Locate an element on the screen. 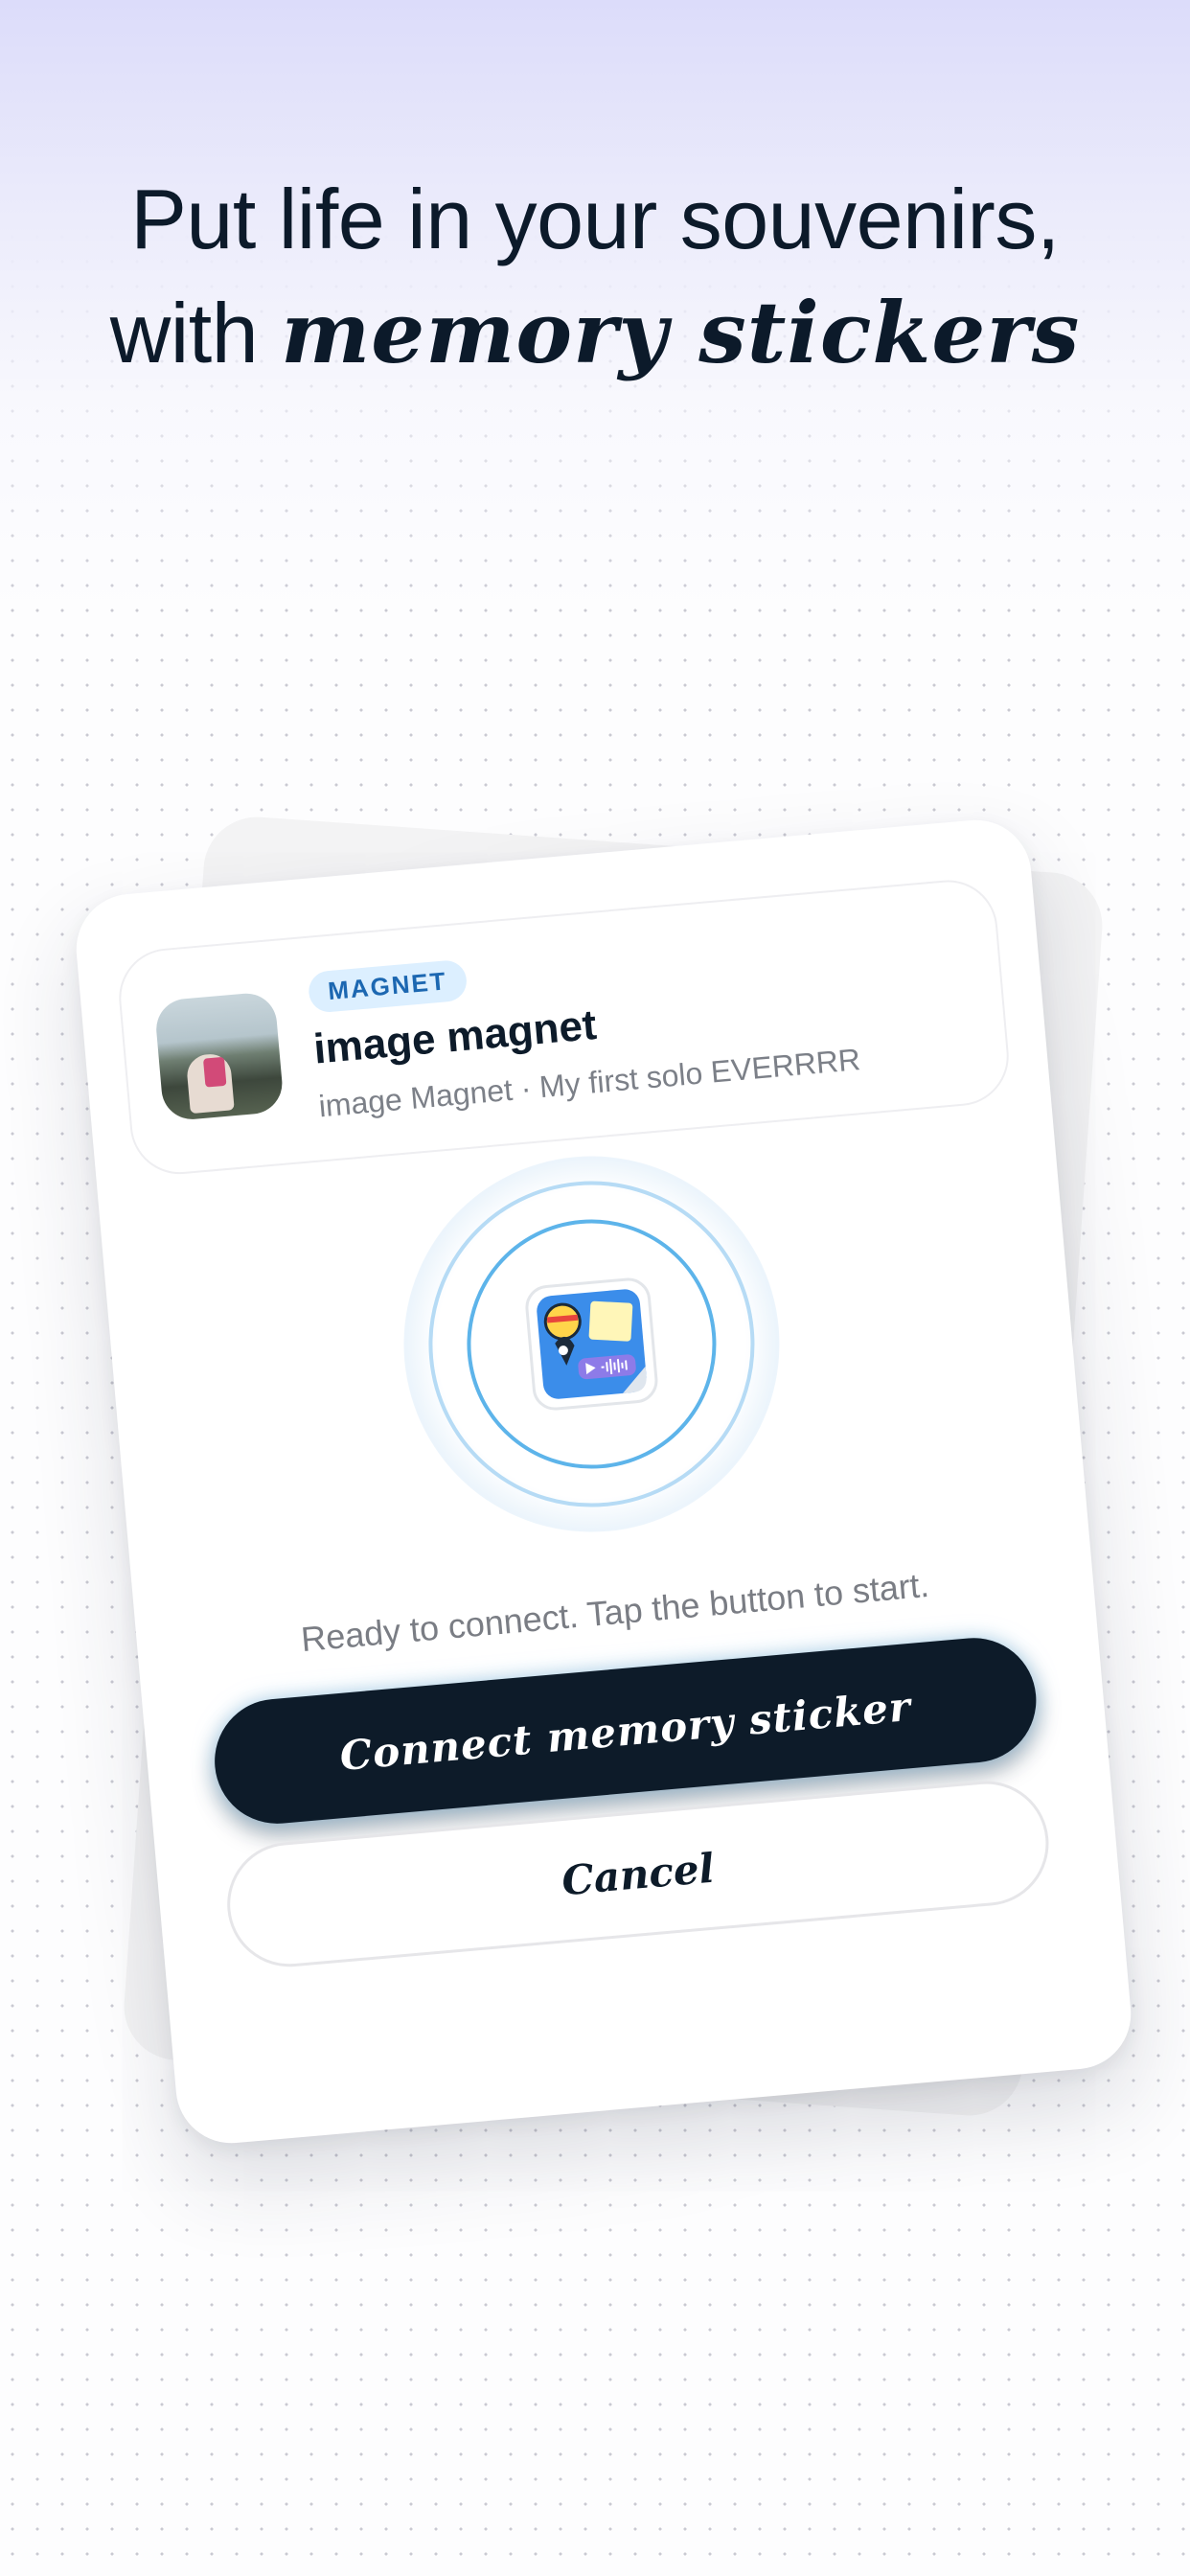 This screenshot has height=2576, width=1190. item-title: image magnet is located at coordinates (455, 1036).